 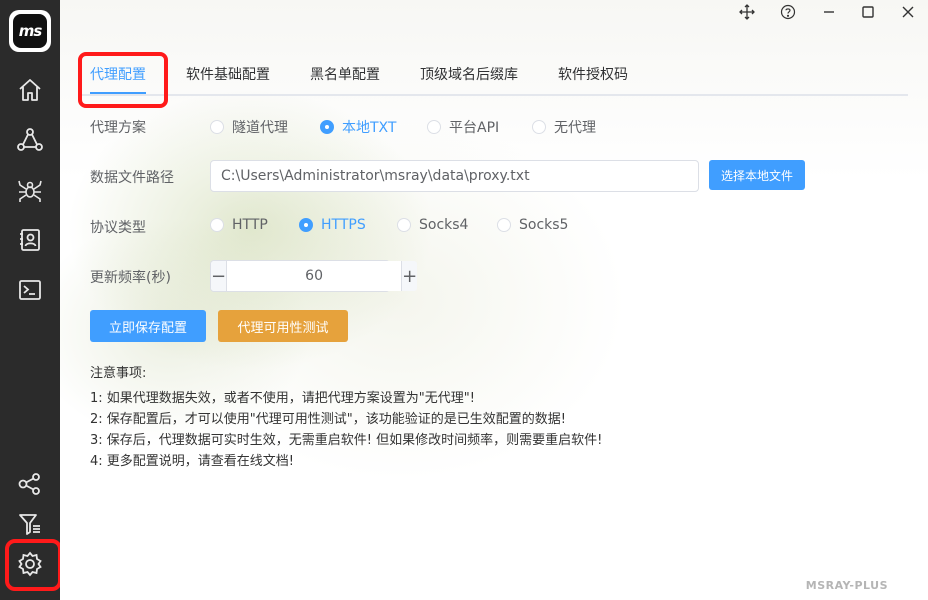 I want to click on protocol-label: 协议类型, so click(x=118, y=228).